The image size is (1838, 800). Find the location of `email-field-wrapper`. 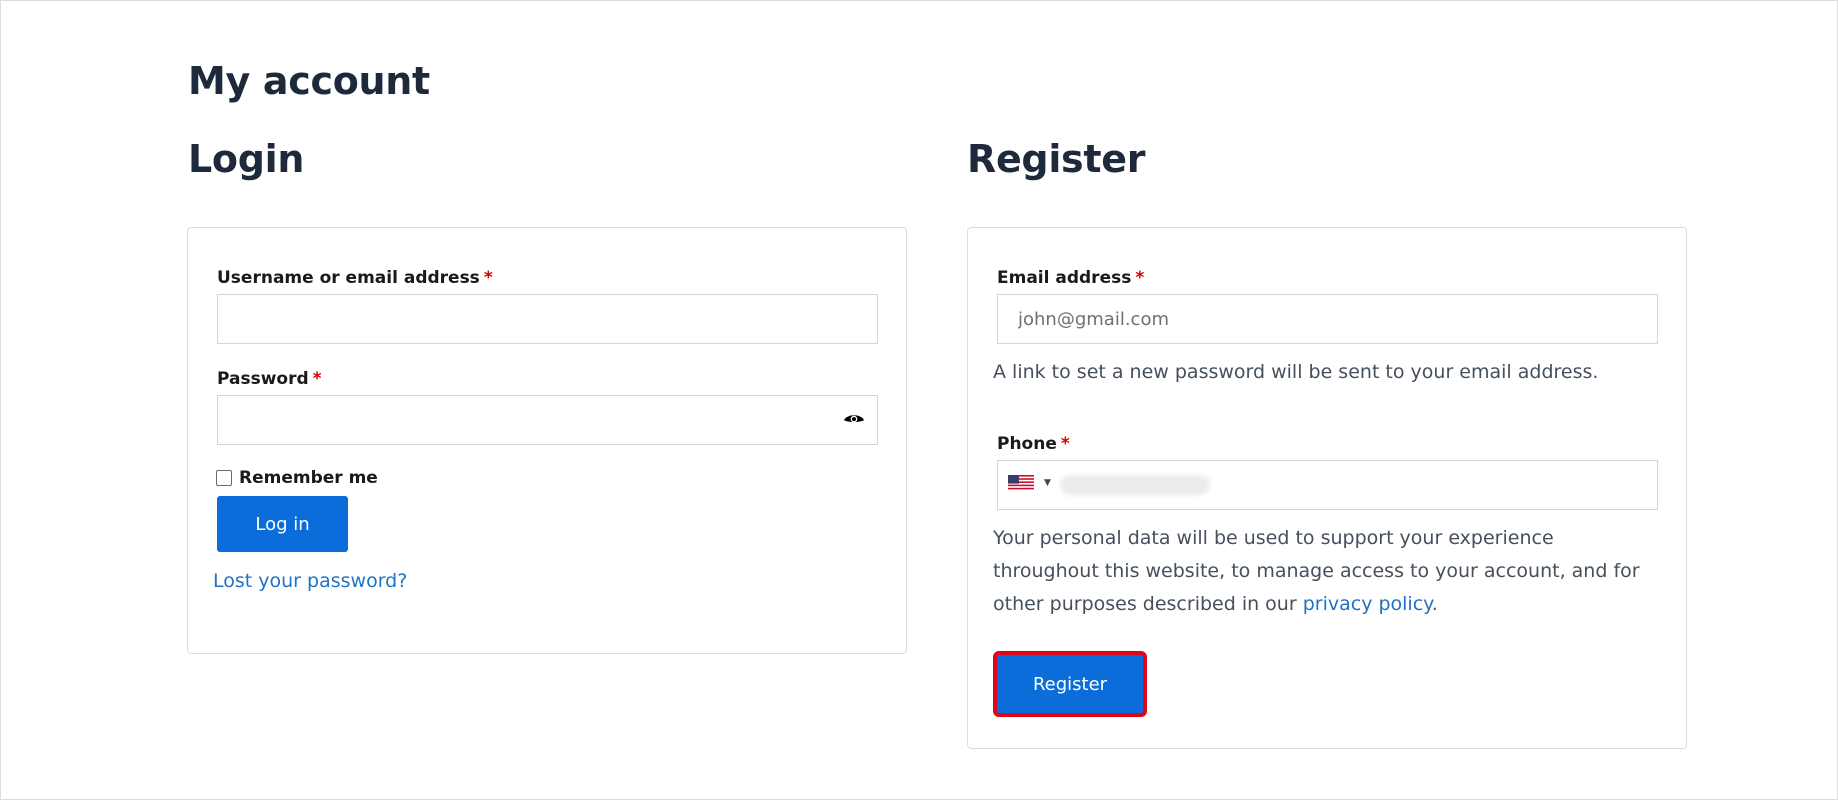

email-field-wrapper is located at coordinates (1327, 319).